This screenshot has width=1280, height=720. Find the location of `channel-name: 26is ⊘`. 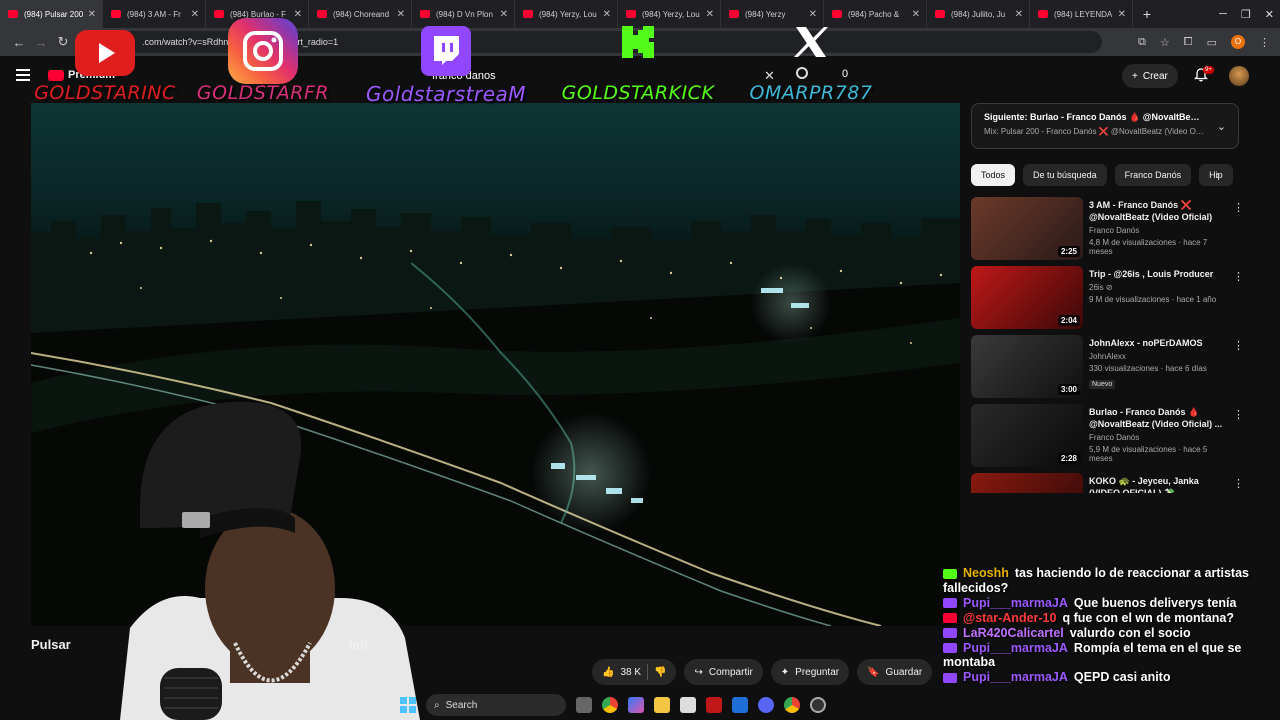

channel-name: 26is ⊘ is located at coordinates (1159, 287).